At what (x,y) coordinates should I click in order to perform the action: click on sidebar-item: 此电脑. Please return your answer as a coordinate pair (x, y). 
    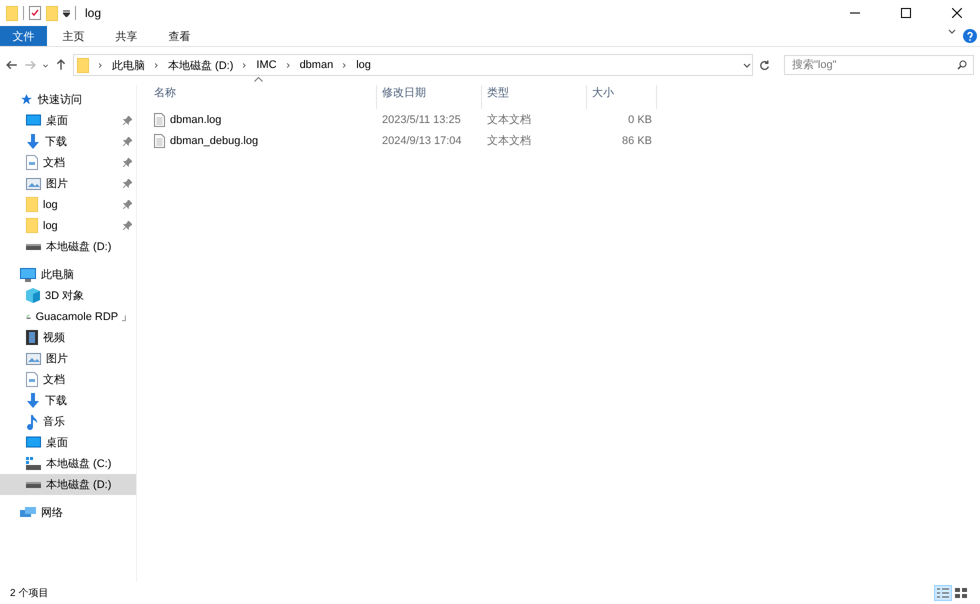
    Looking at the image, I should click on (68, 274).